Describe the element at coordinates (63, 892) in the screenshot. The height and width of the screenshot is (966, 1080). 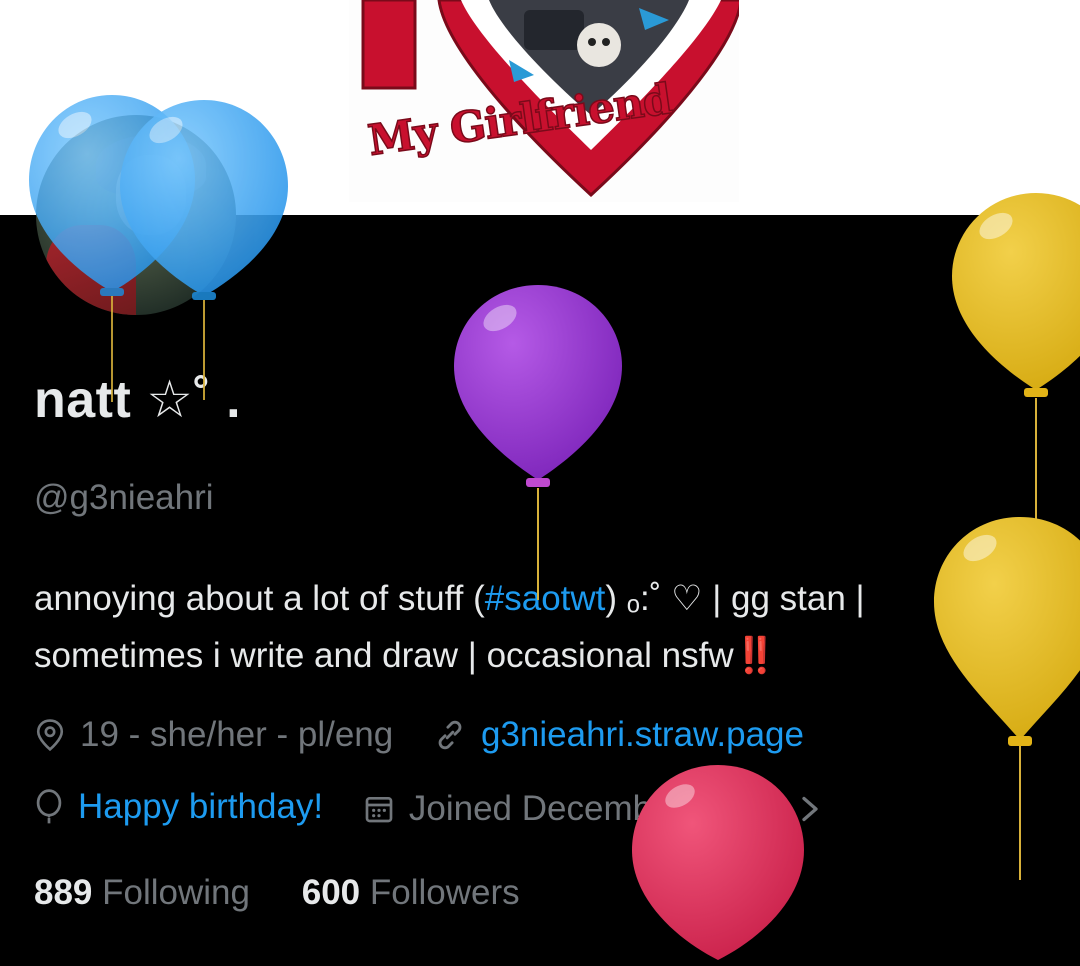
I see `following-count: 889` at that location.